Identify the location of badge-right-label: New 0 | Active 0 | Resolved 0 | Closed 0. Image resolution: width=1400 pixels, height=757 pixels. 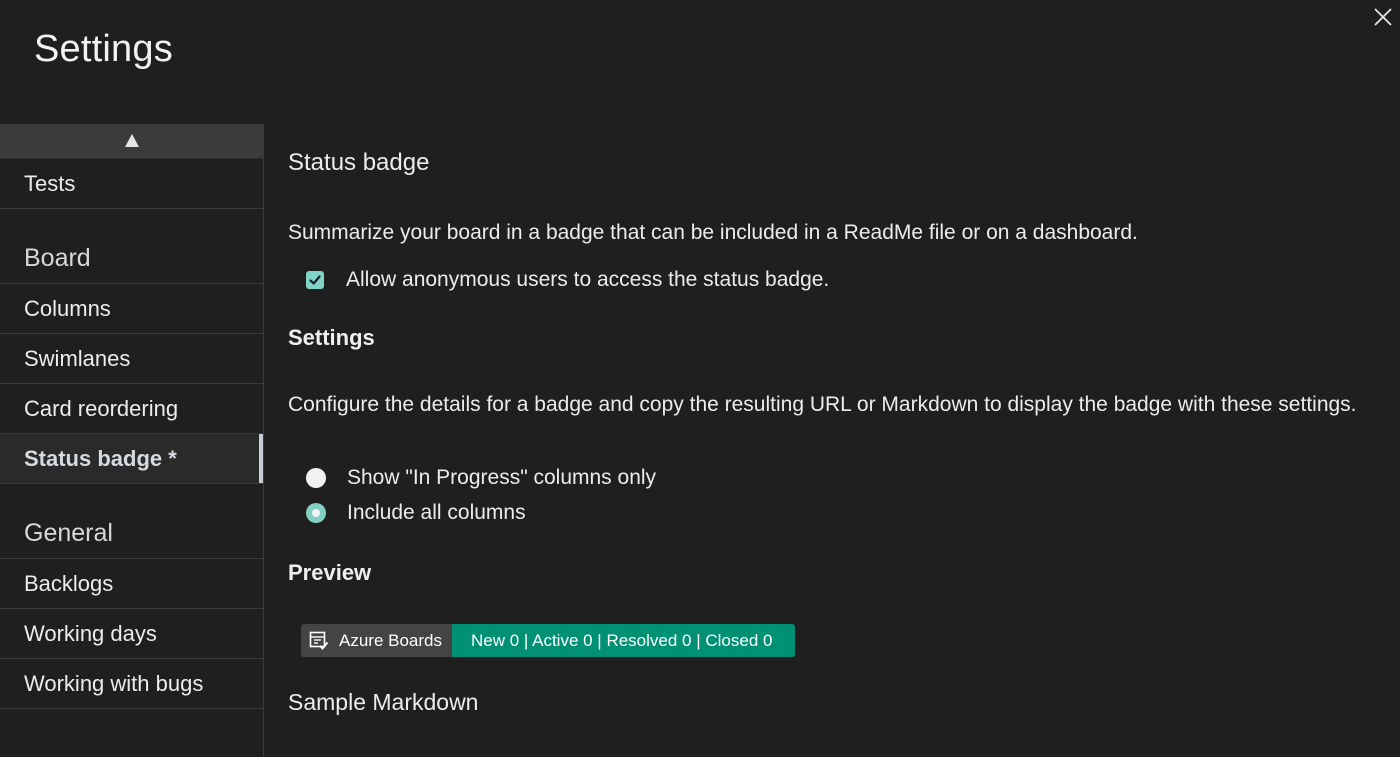
(622, 640).